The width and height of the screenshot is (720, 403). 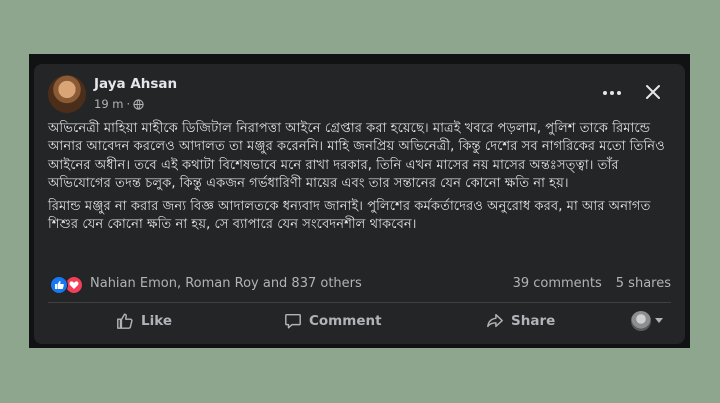 I want to click on post-time: 19 m, so click(x=109, y=104).